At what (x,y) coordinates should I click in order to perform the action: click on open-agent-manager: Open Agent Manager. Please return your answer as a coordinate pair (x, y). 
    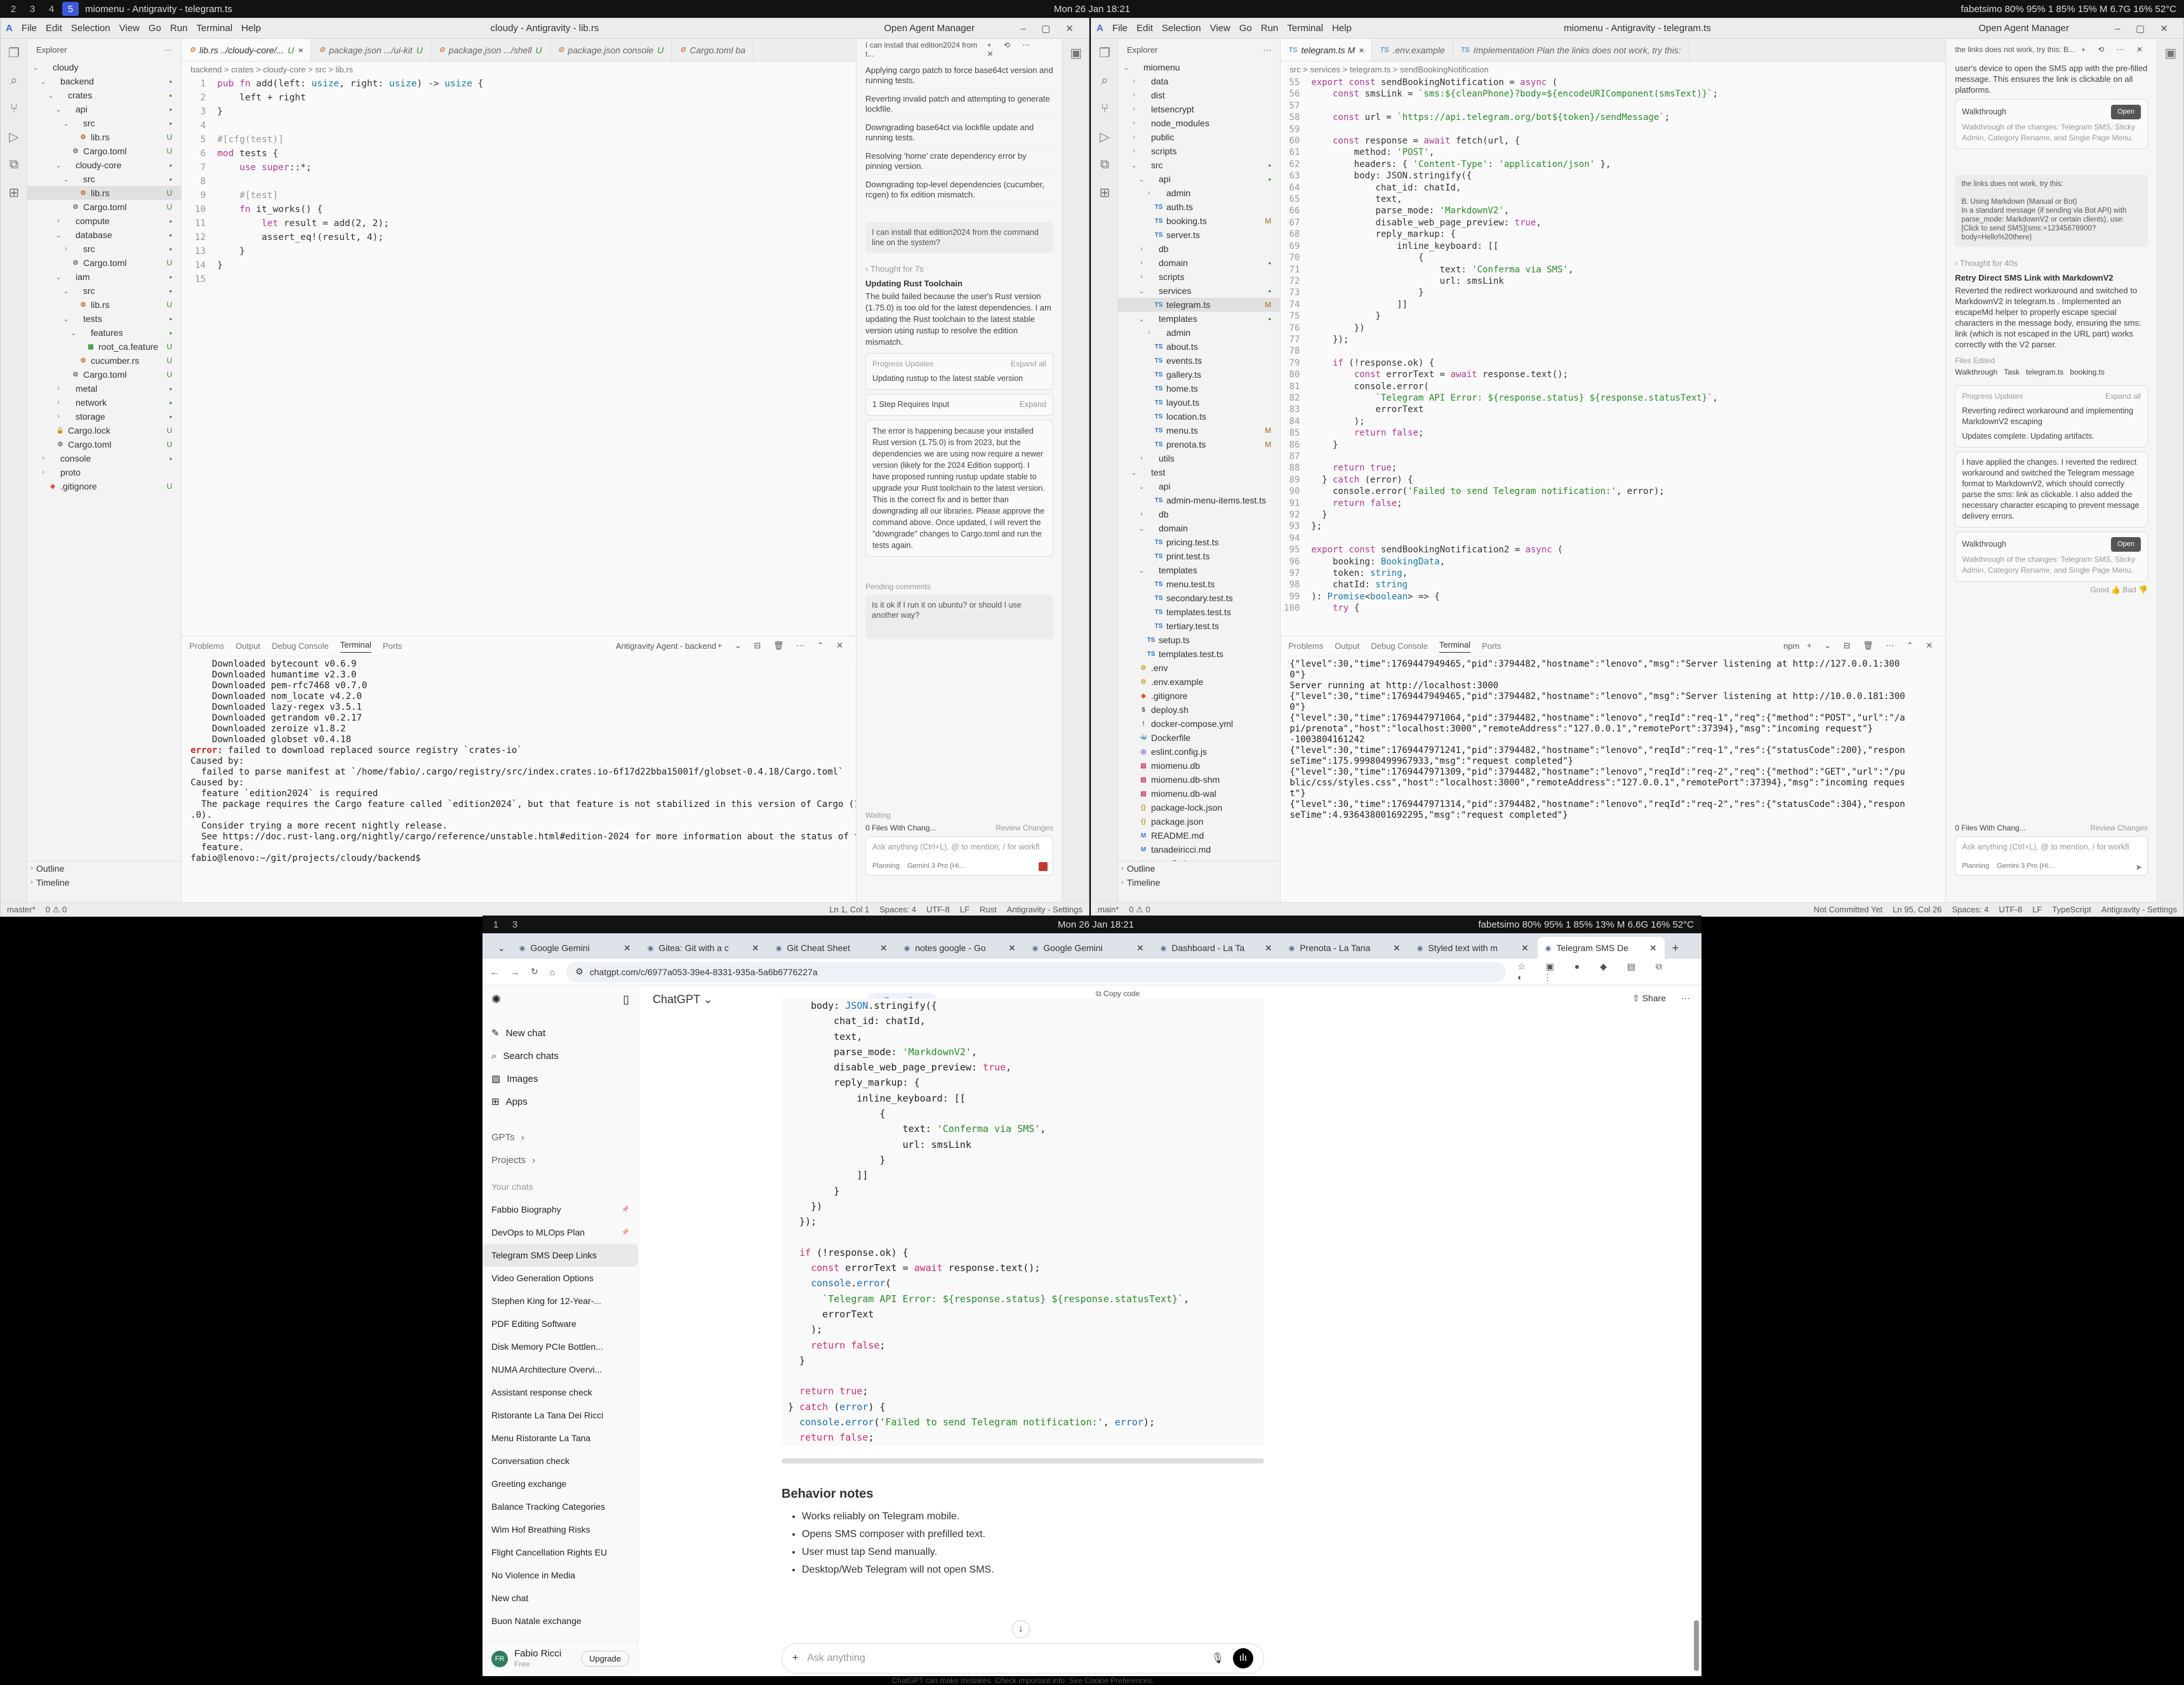
    Looking at the image, I should click on (2023, 28).